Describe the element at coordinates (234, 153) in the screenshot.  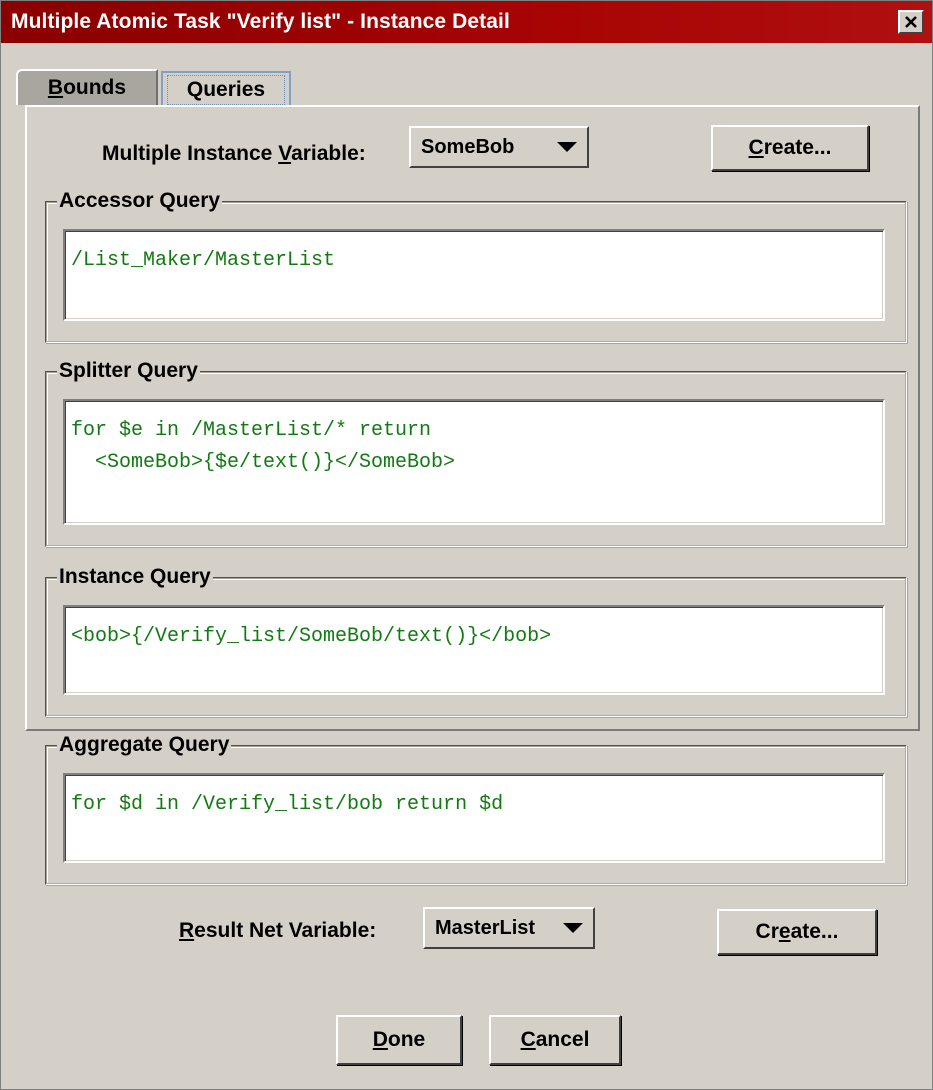
I see `mi-variable-label: Multiple Instance Variable:` at that location.